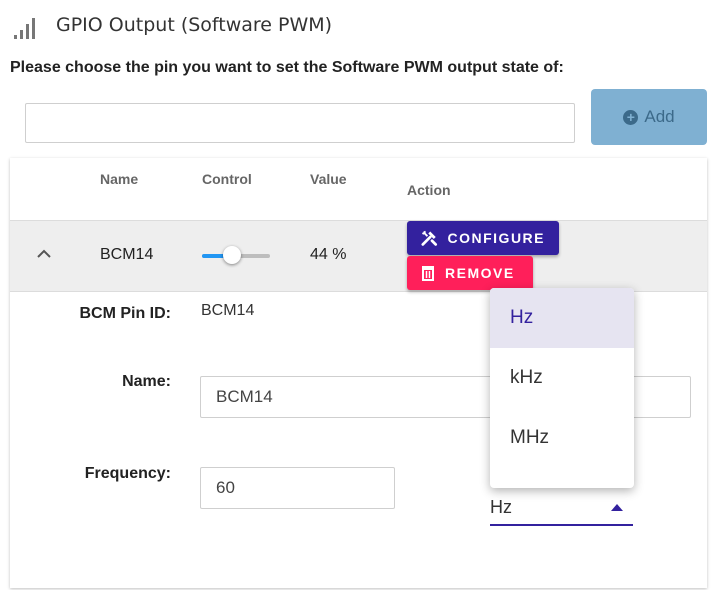 The height and width of the screenshot is (590, 719). What do you see at coordinates (562, 438) in the screenshot?
I see `unit-option-mhz: MHz` at bounding box center [562, 438].